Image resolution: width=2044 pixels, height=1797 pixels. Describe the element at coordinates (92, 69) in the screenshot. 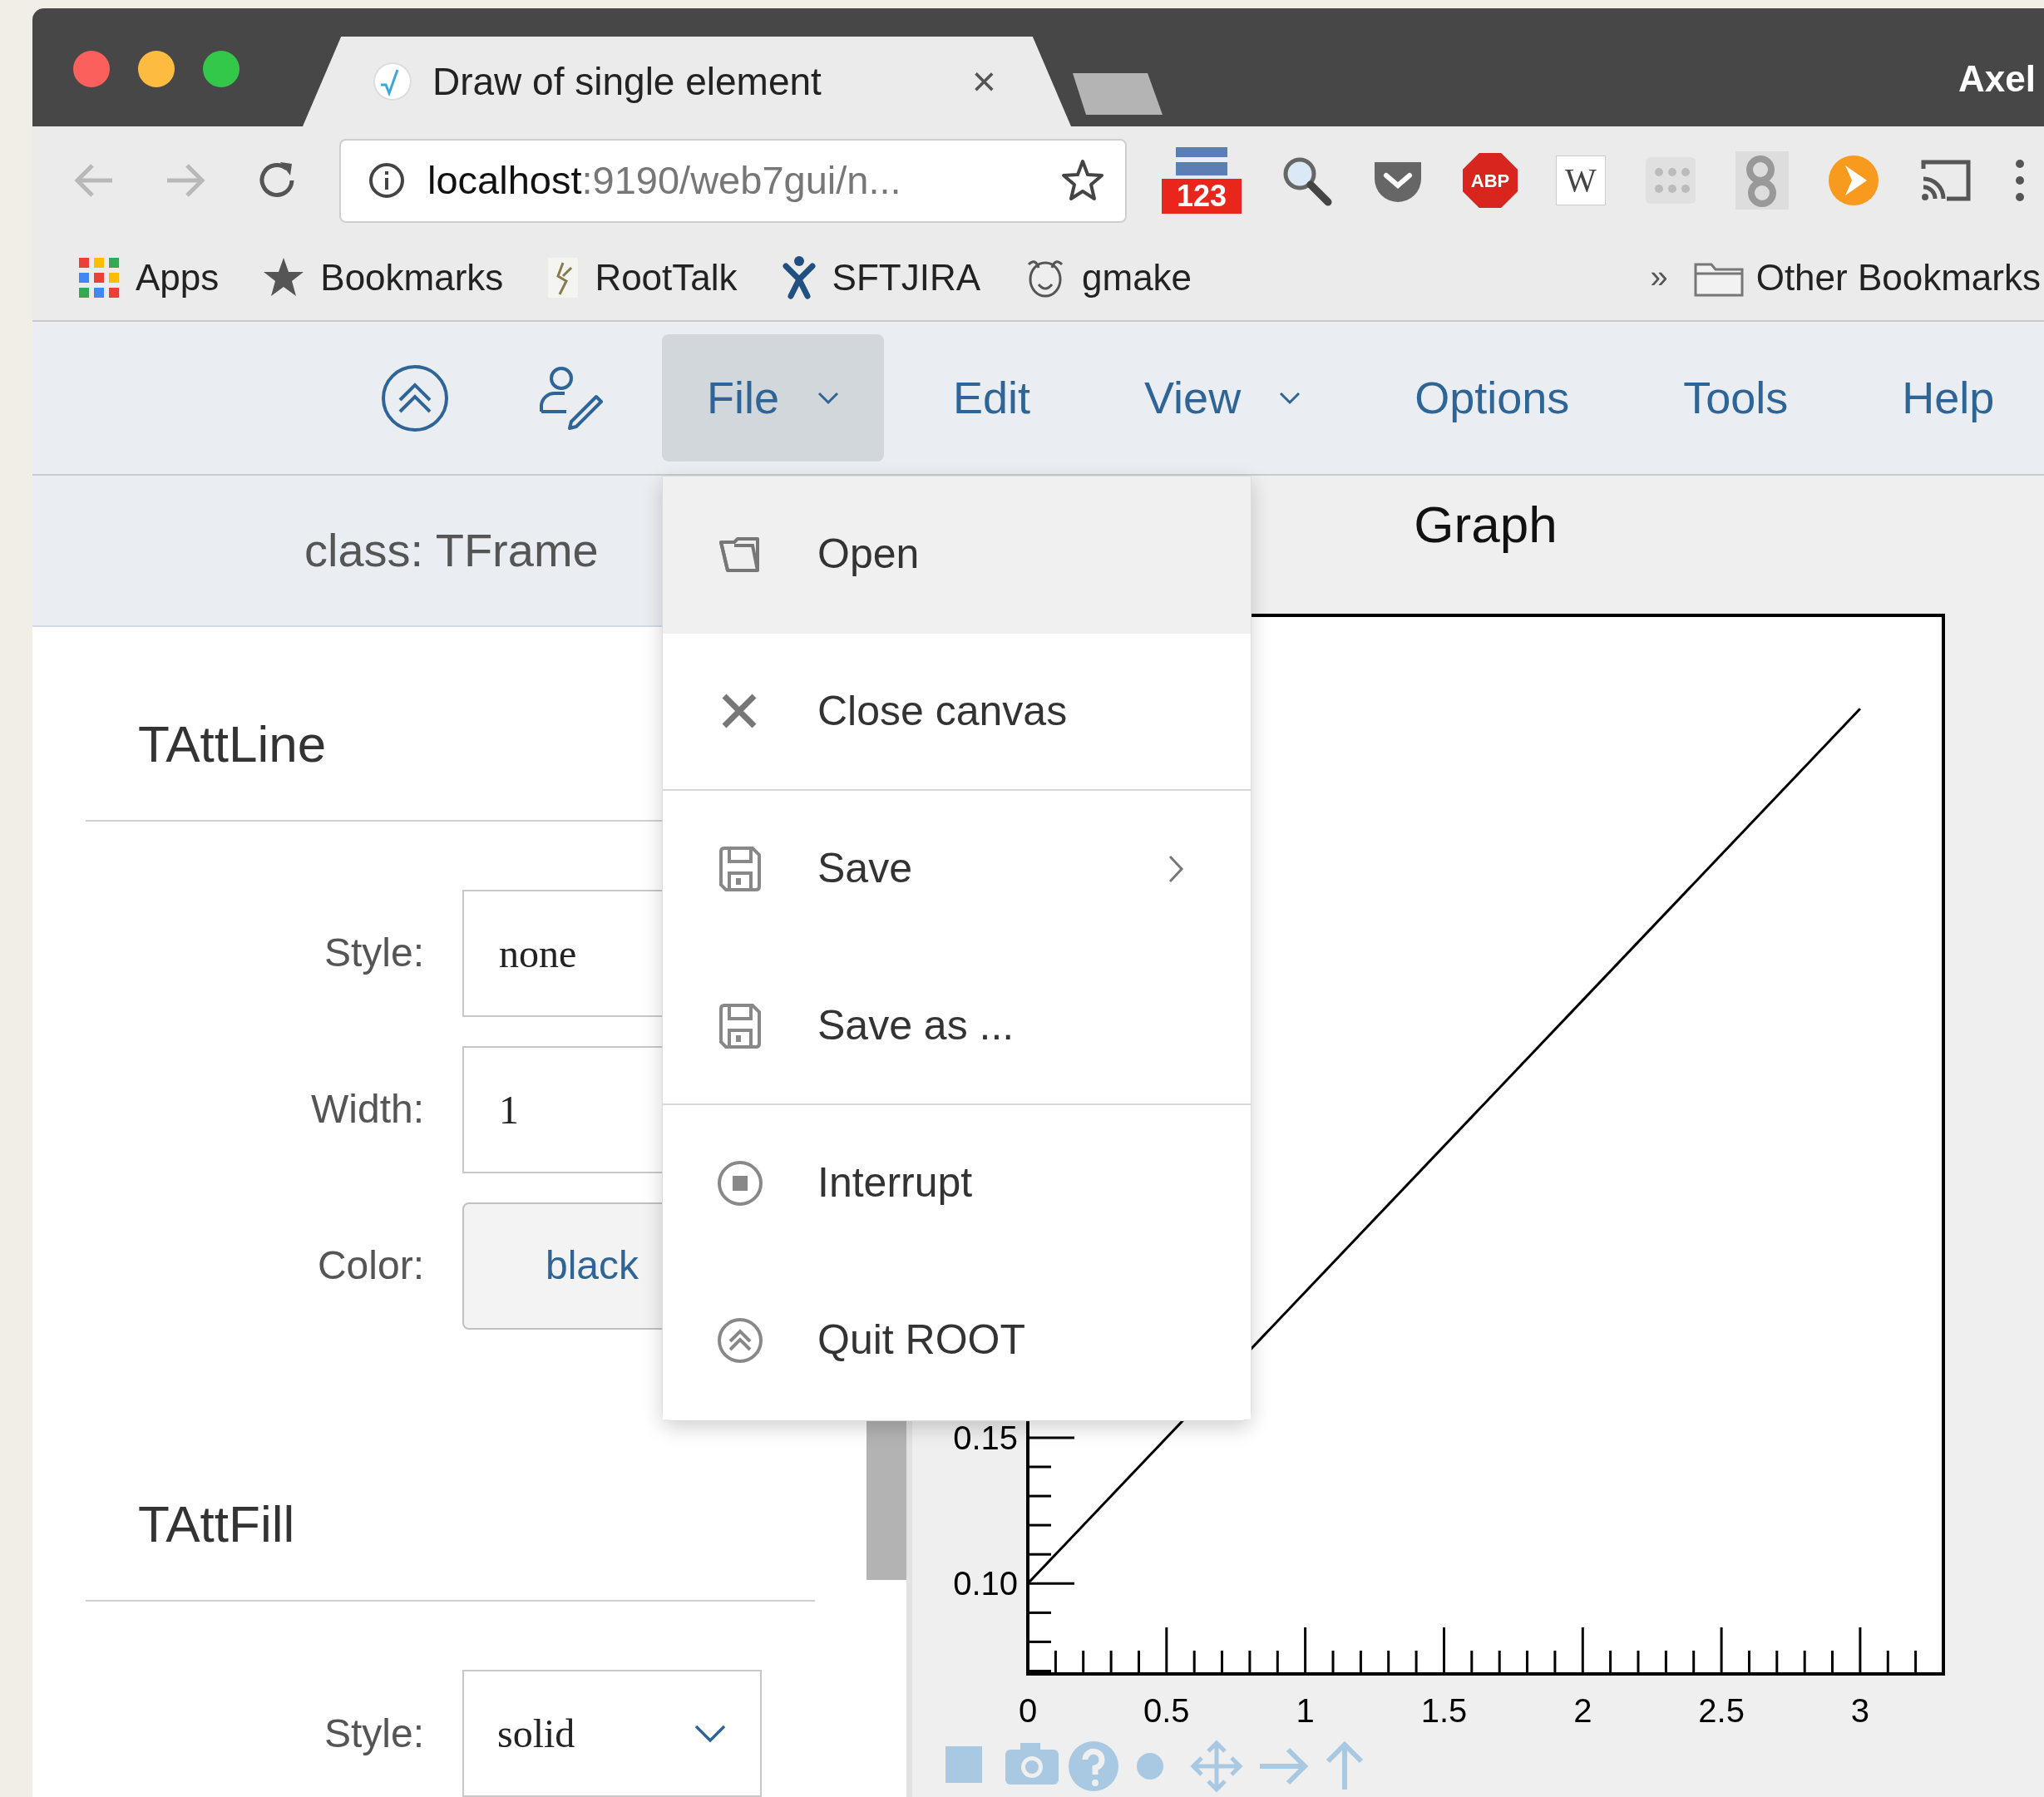

I see `close-window-button` at that location.